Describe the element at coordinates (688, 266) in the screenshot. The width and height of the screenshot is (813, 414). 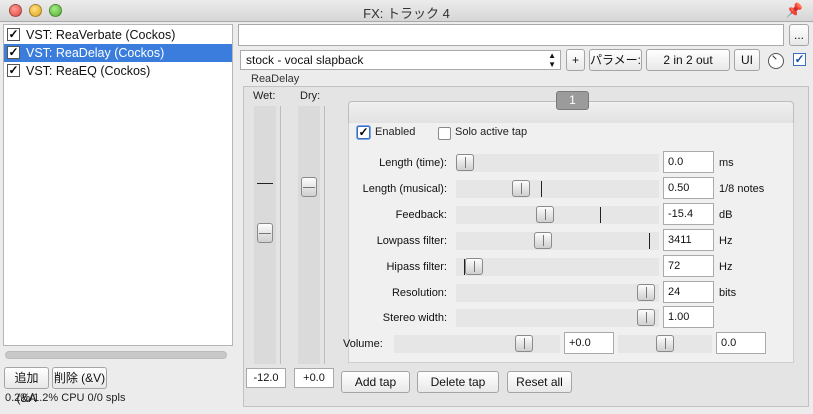
I see `param-value: 72` at that location.